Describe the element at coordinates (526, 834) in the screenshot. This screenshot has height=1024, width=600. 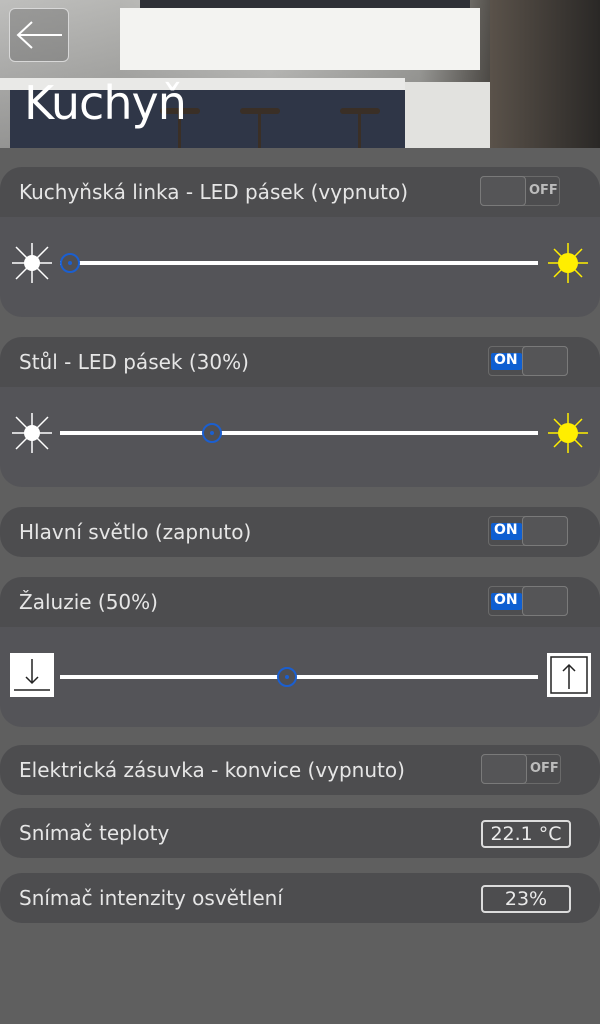
I see `temp-sensor-value: 22.1 °C` at that location.